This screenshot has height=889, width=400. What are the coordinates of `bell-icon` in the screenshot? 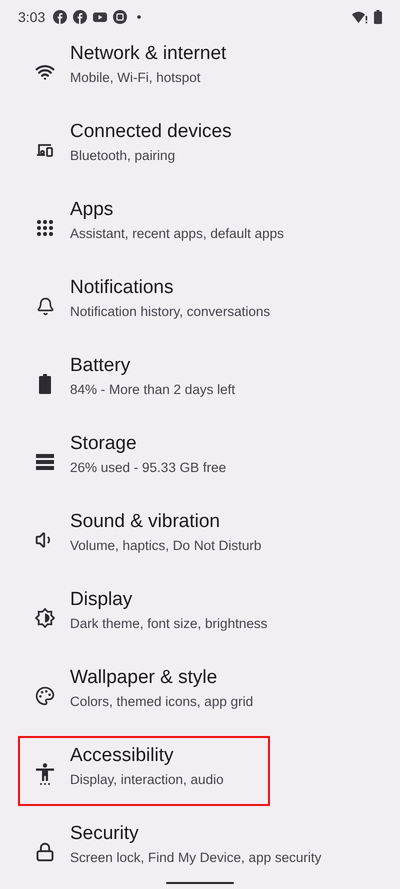 It's located at (45, 306).